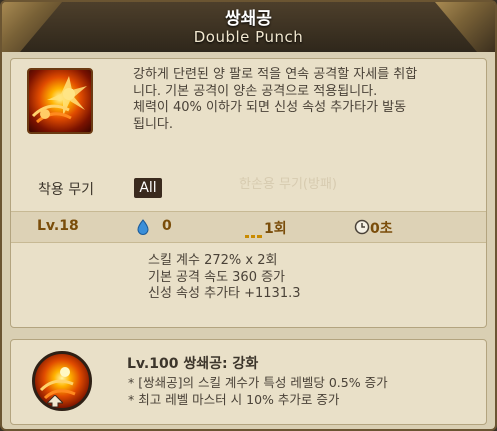  I want to click on awaken-description-line: * [쌍쇄공]의 스킬 계수가 특성 레벨당 0.5% 증가, so click(258, 382).